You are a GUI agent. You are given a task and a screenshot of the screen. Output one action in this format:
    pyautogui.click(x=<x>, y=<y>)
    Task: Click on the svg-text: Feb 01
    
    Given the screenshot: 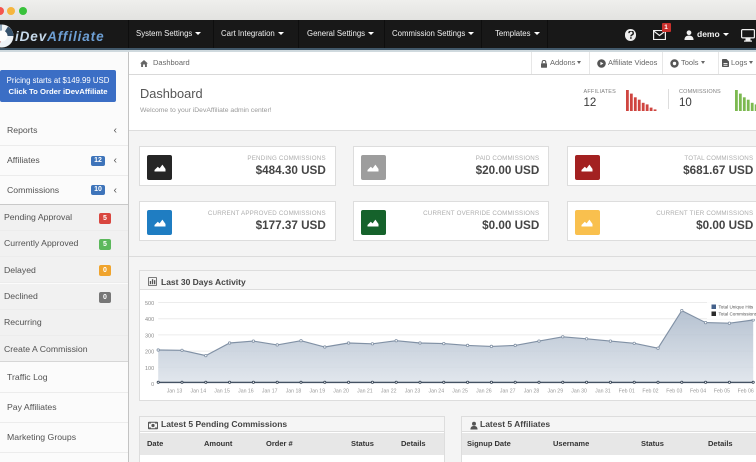 What is the action you would take?
    pyautogui.click(x=627, y=392)
    